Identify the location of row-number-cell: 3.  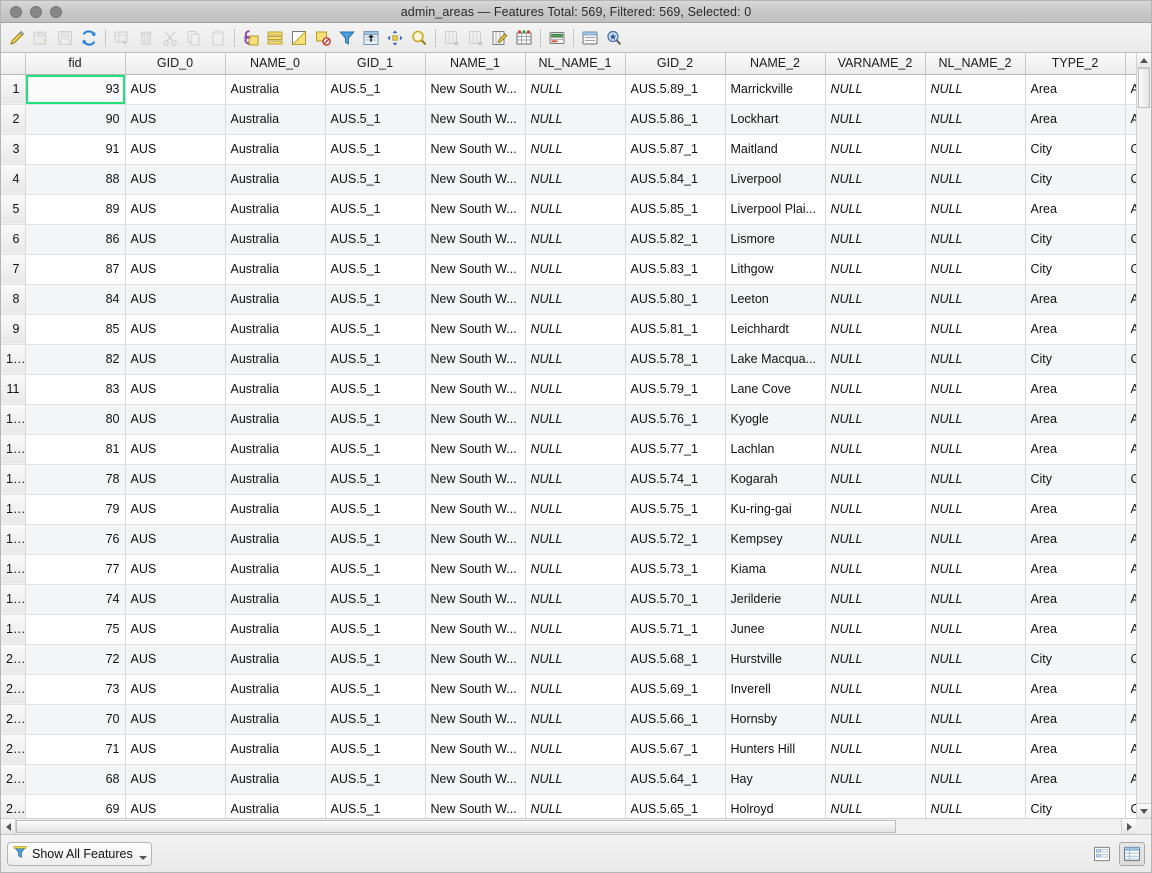
(13, 149).